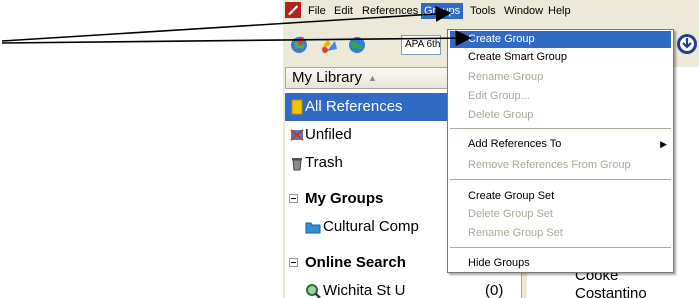 Image resolution: width=699 pixels, height=298 pixels. What do you see at coordinates (442, 11) in the screenshot?
I see `menu-groups: Groups` at bounding box center [442, 11].